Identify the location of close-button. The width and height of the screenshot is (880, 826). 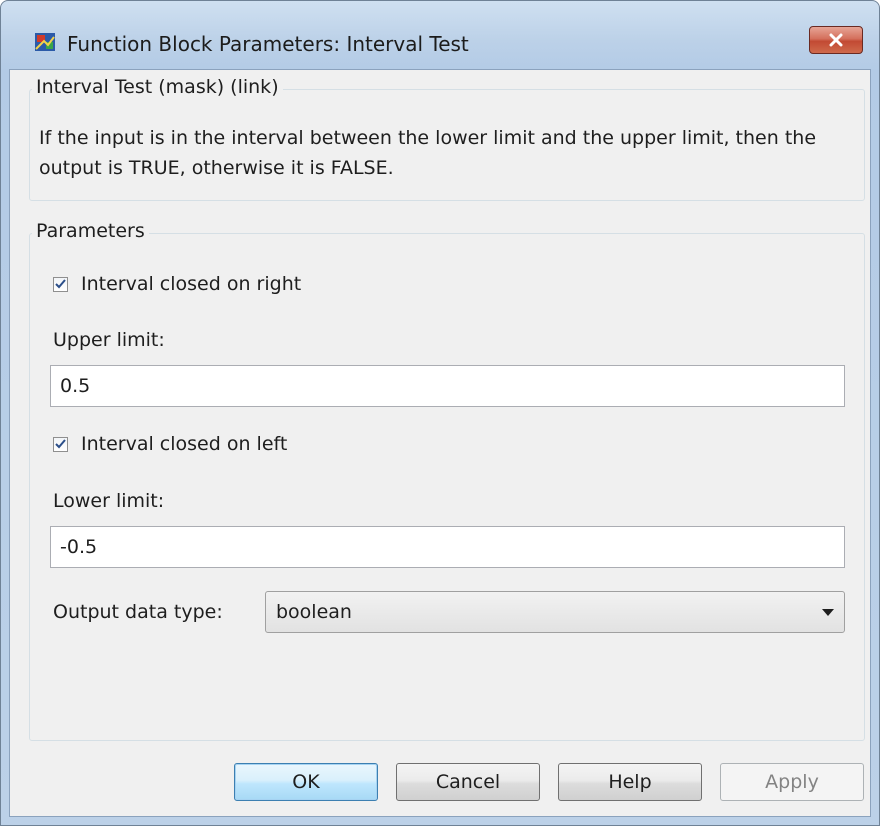
(836, 40).